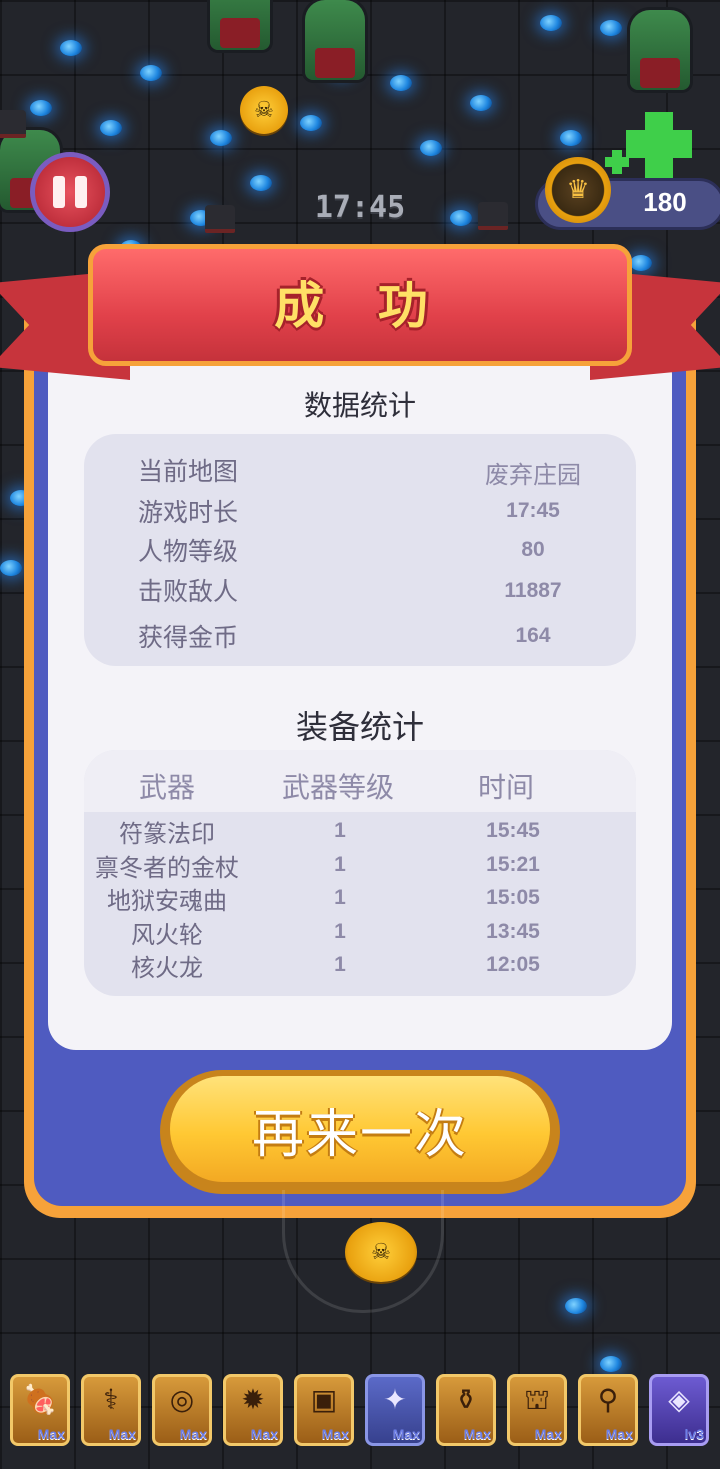  What do you see at coordinates (513, 830) in the screenshot?
I see `equip-time: 15:45` at bounding box center [513, 830].